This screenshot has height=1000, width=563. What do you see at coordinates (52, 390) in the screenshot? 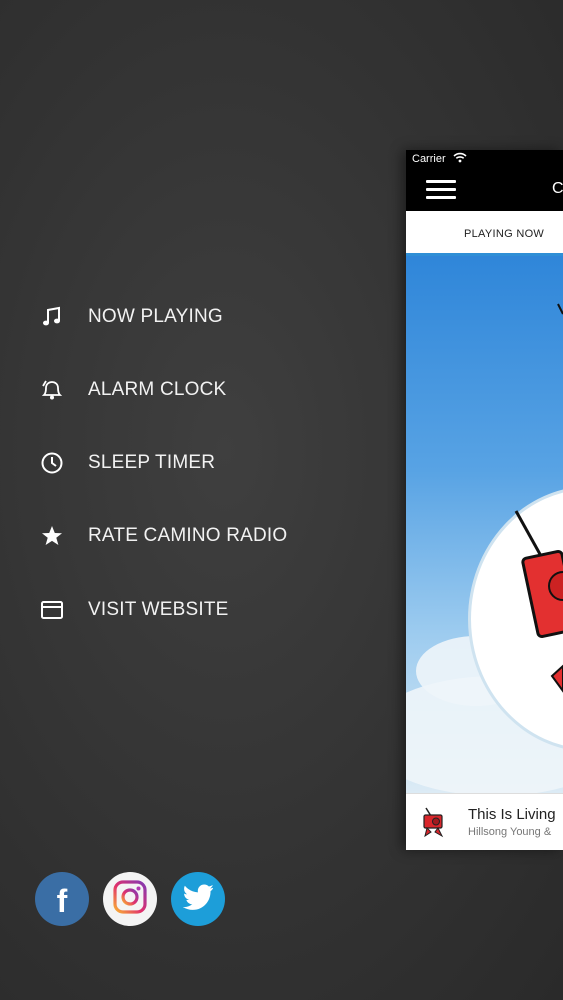
I see `bell-icon` at bounding box center [52, 390].